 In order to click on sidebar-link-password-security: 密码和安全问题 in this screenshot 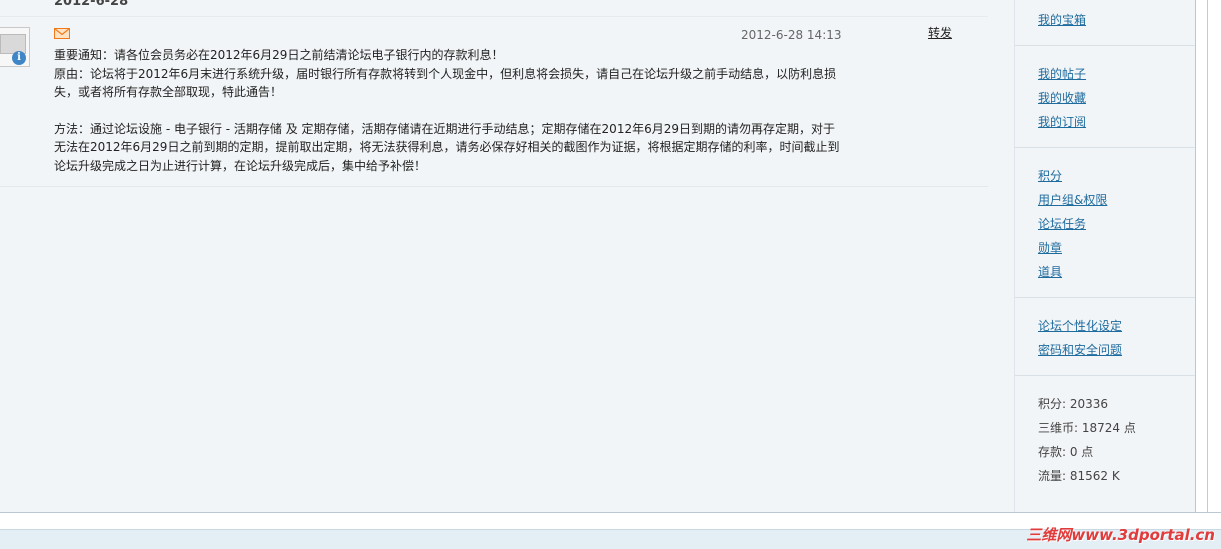, I will do `click(1080, 349)`.